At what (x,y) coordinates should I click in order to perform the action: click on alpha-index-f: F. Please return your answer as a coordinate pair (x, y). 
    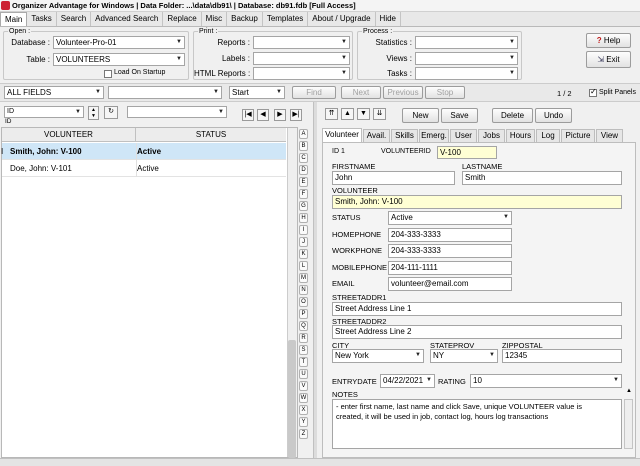
    Looking at the image, I should click on (303, 194).